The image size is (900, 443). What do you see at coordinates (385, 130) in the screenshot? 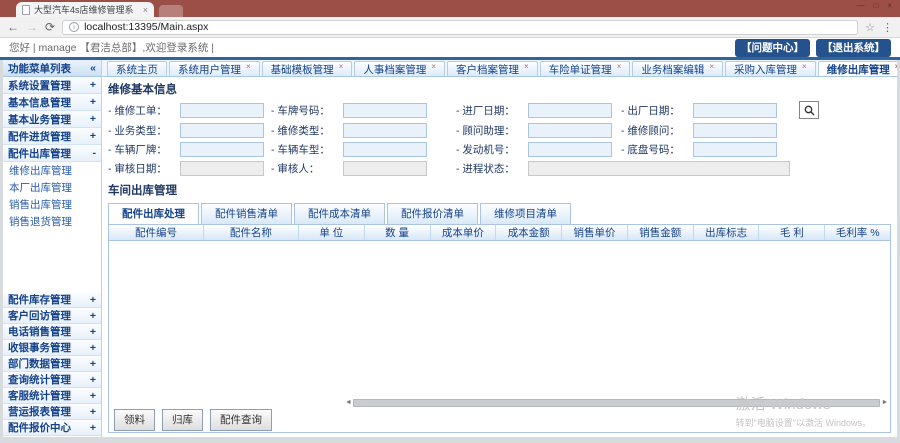
I see `repair-type-input` at bounding box center [385, 130].